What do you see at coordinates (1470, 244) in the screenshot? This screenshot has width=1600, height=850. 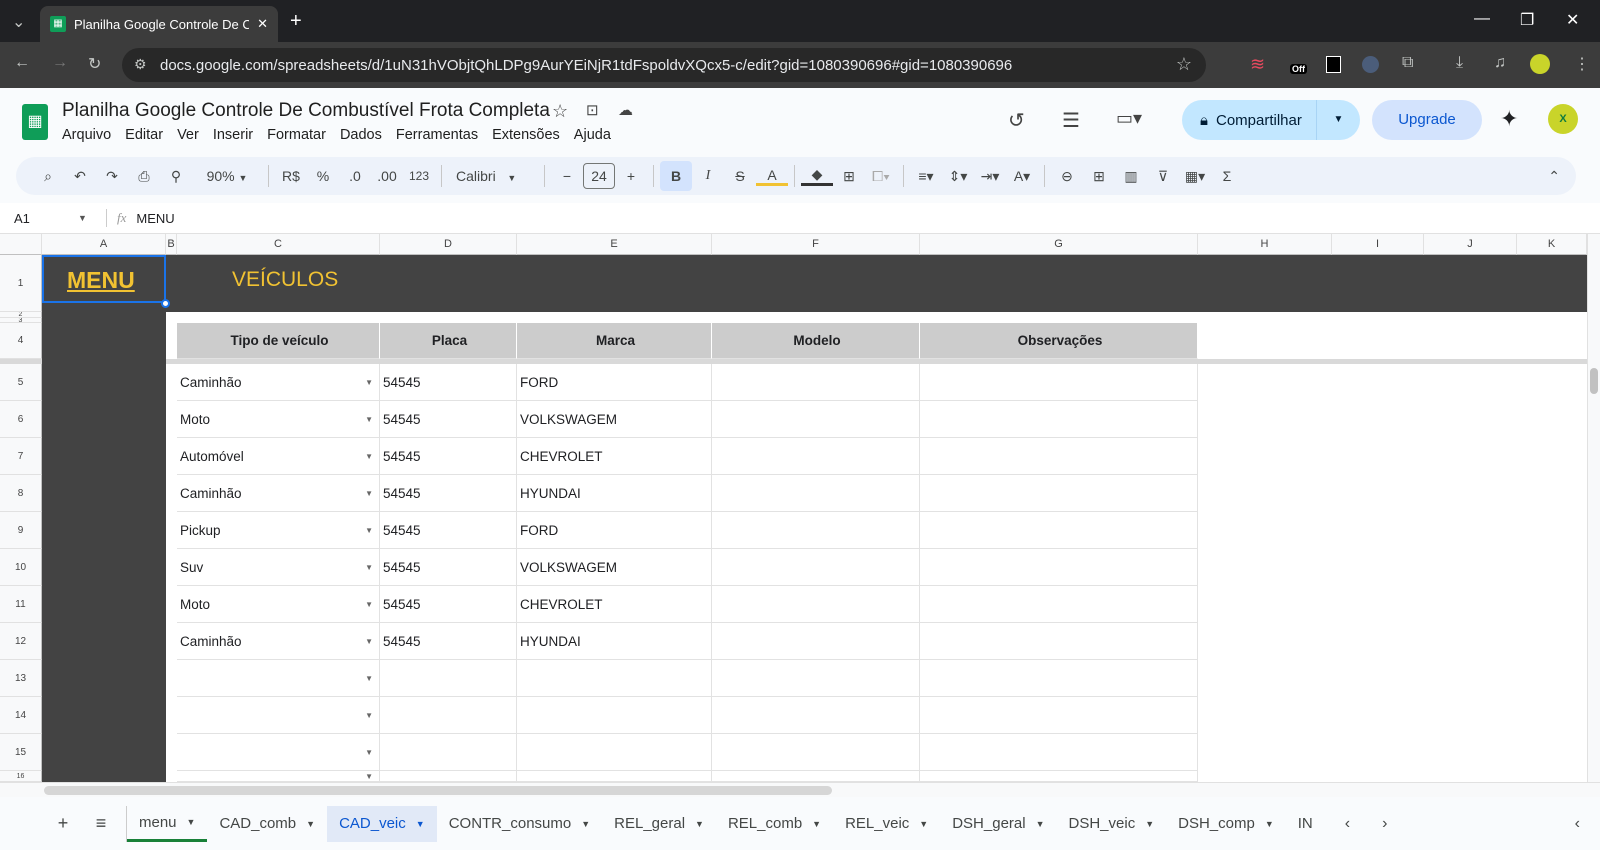 I see `column-header-J: J` at bounding box center [1470, 244].